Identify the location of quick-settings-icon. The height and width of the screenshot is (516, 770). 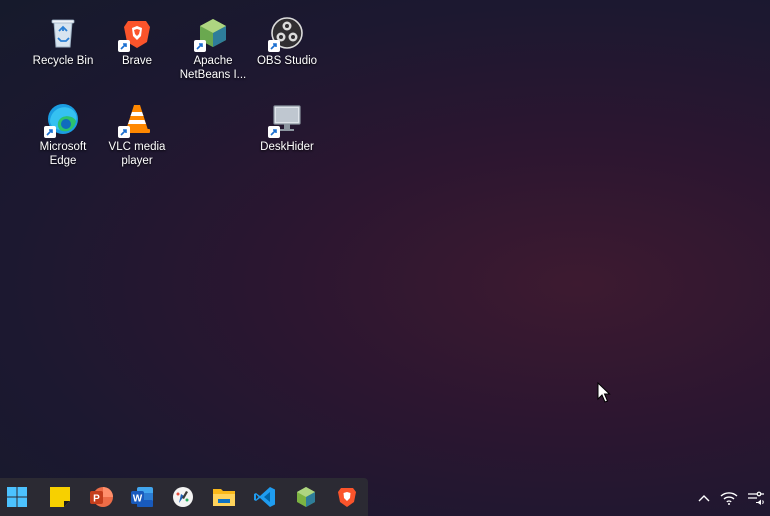
(756, 498).